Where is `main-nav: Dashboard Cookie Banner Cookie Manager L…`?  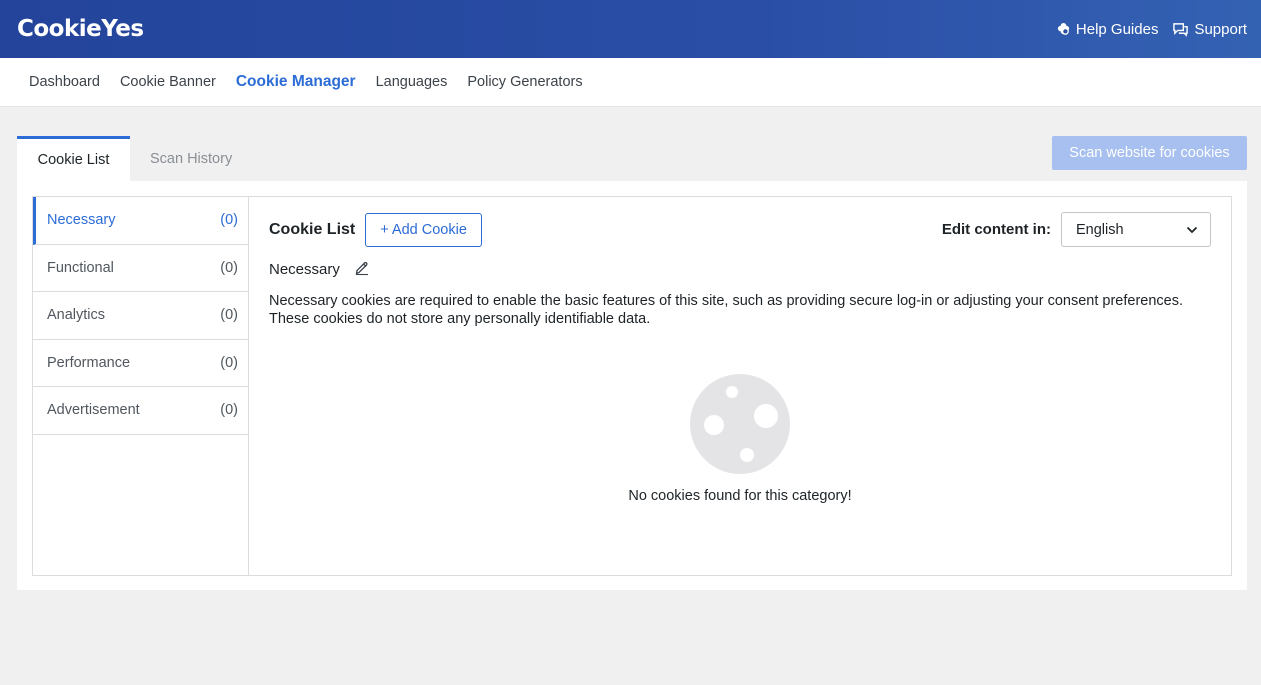
main-nav: Dashboard Cookie Banner Cookie Manager L… is located at coordinates (630, 82).